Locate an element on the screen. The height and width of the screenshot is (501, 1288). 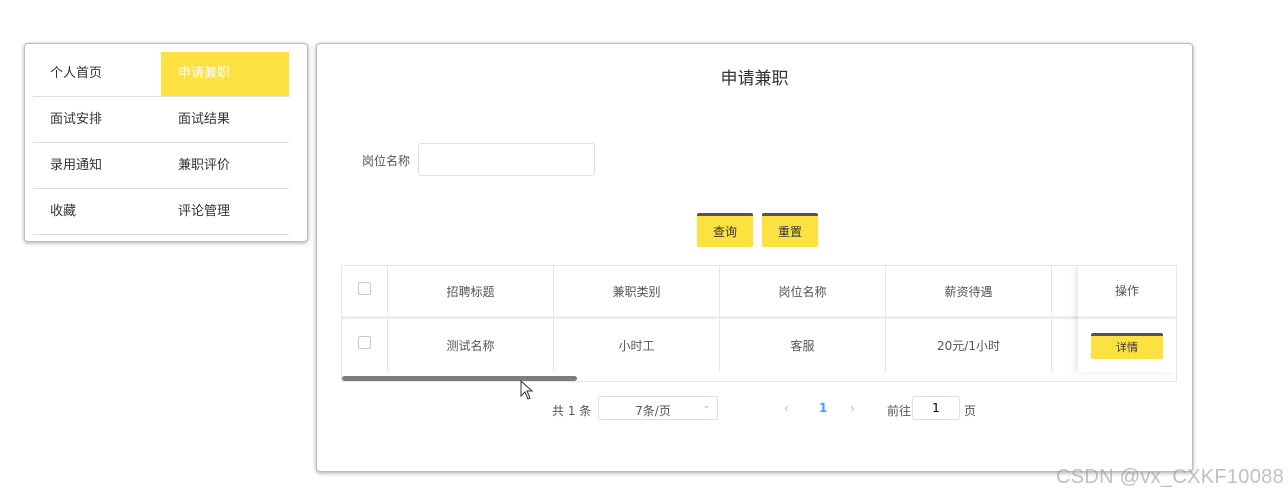
goto-label: 前往 is located at coordinates (899, 411).